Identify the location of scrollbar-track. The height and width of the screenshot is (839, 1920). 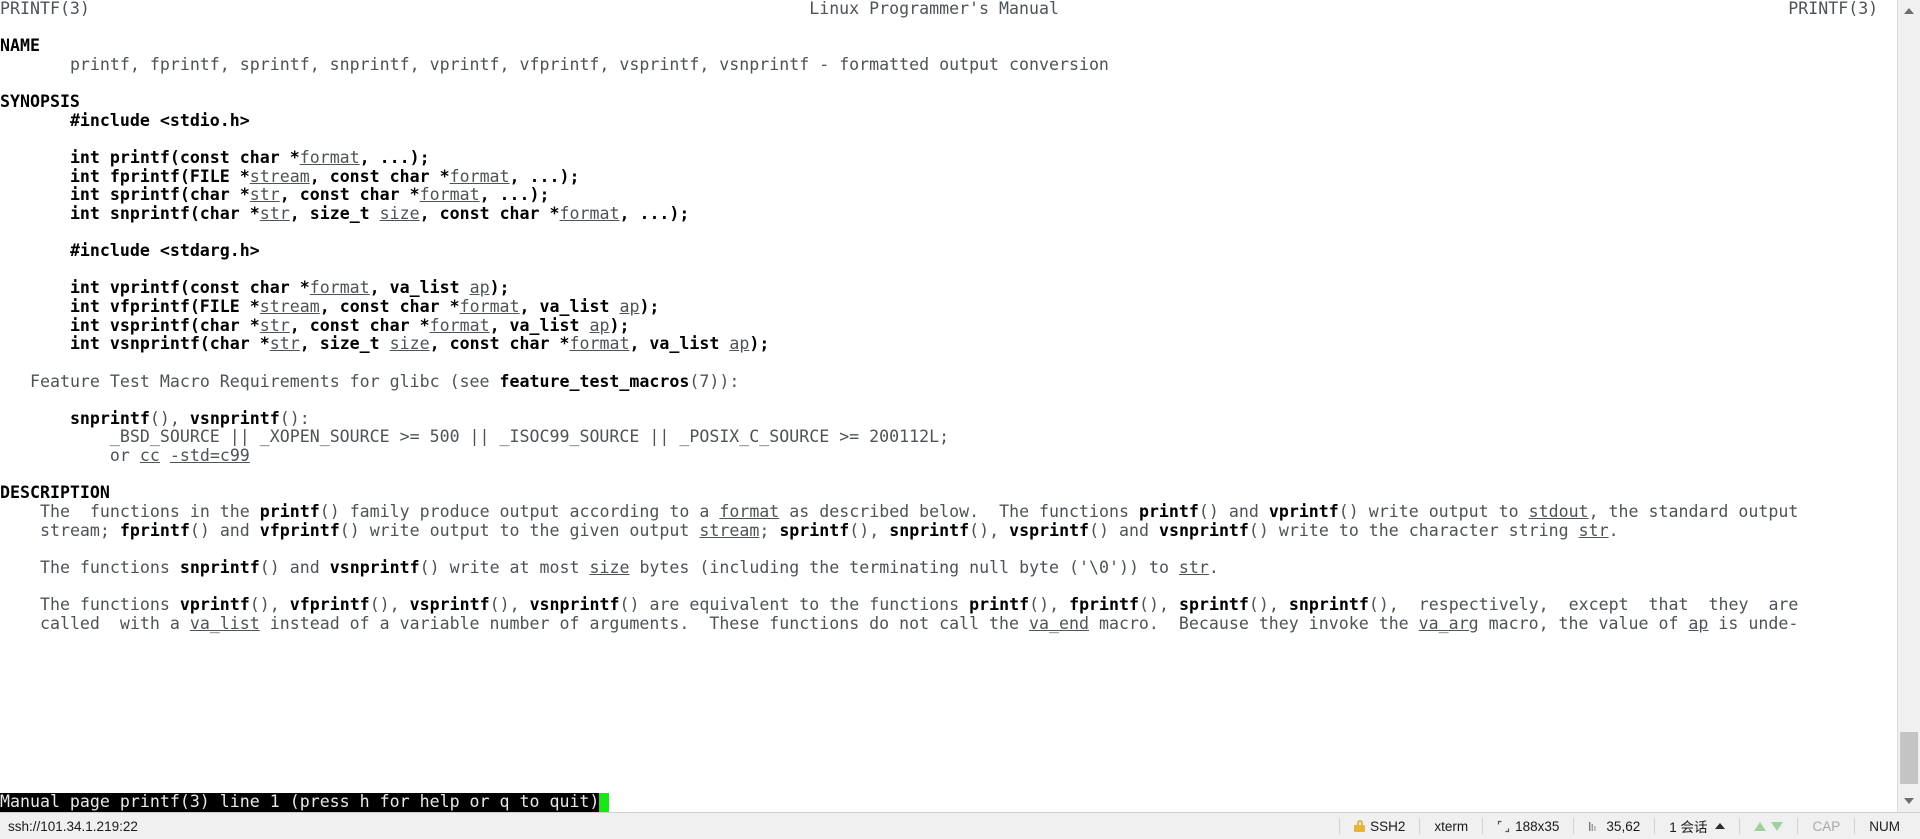
(1909, 406).